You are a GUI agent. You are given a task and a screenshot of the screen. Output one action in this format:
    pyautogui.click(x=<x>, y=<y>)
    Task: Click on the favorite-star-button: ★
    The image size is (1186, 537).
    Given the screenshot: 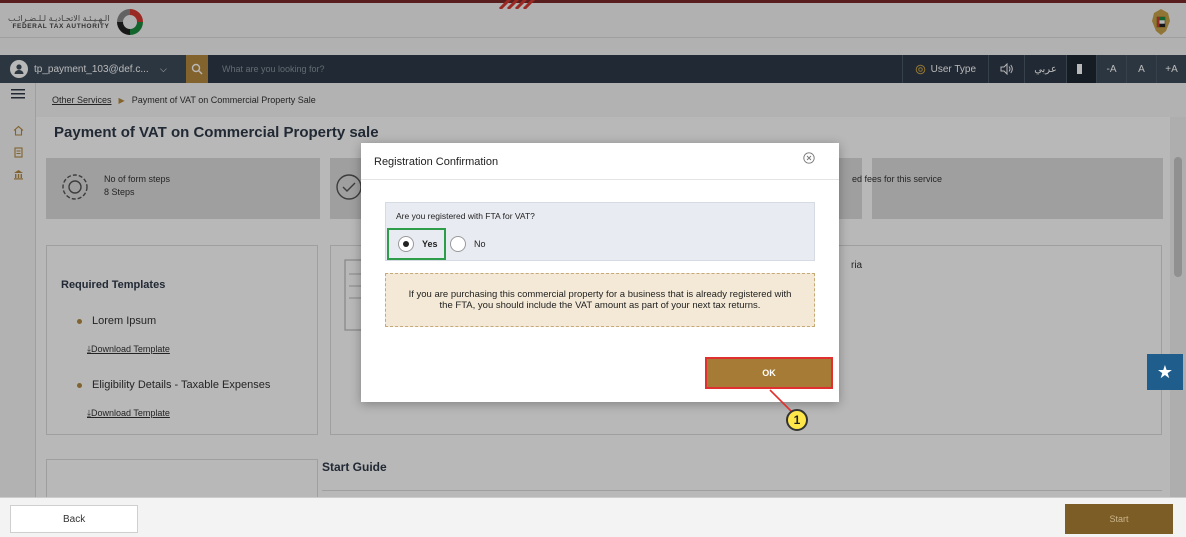 What is the action you would take?
    pyautogui.click(x=1165, y=372)
    